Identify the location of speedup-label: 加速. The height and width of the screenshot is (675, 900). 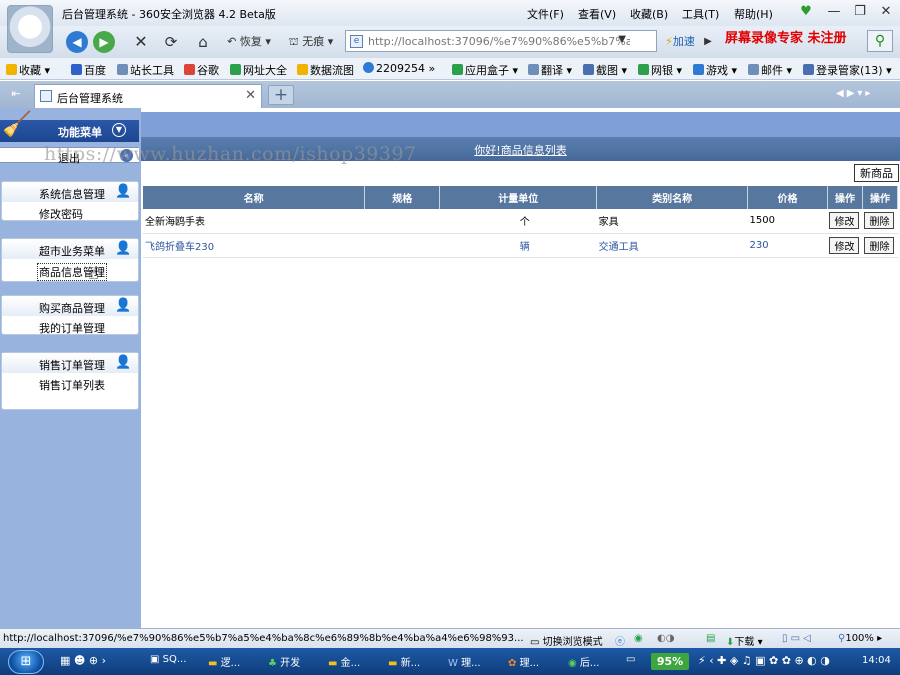
(683, 41).